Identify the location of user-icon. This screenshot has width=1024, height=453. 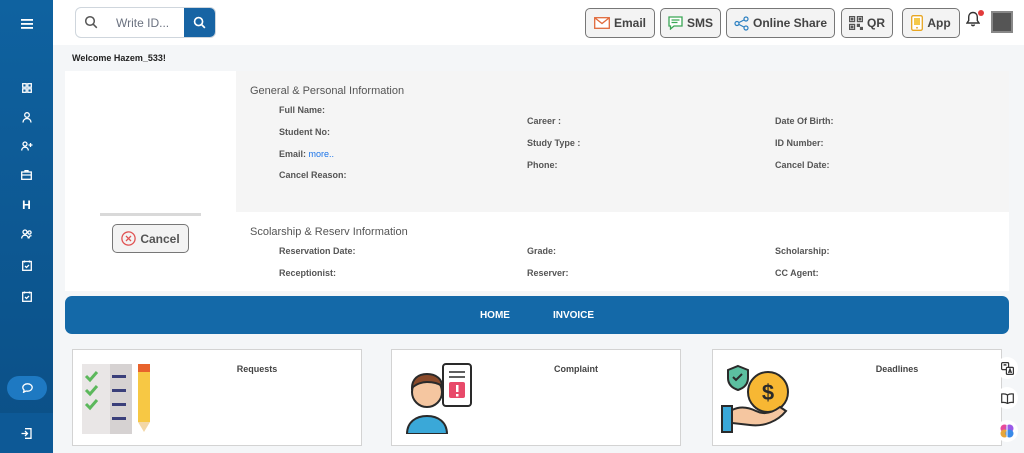
(26, 117).